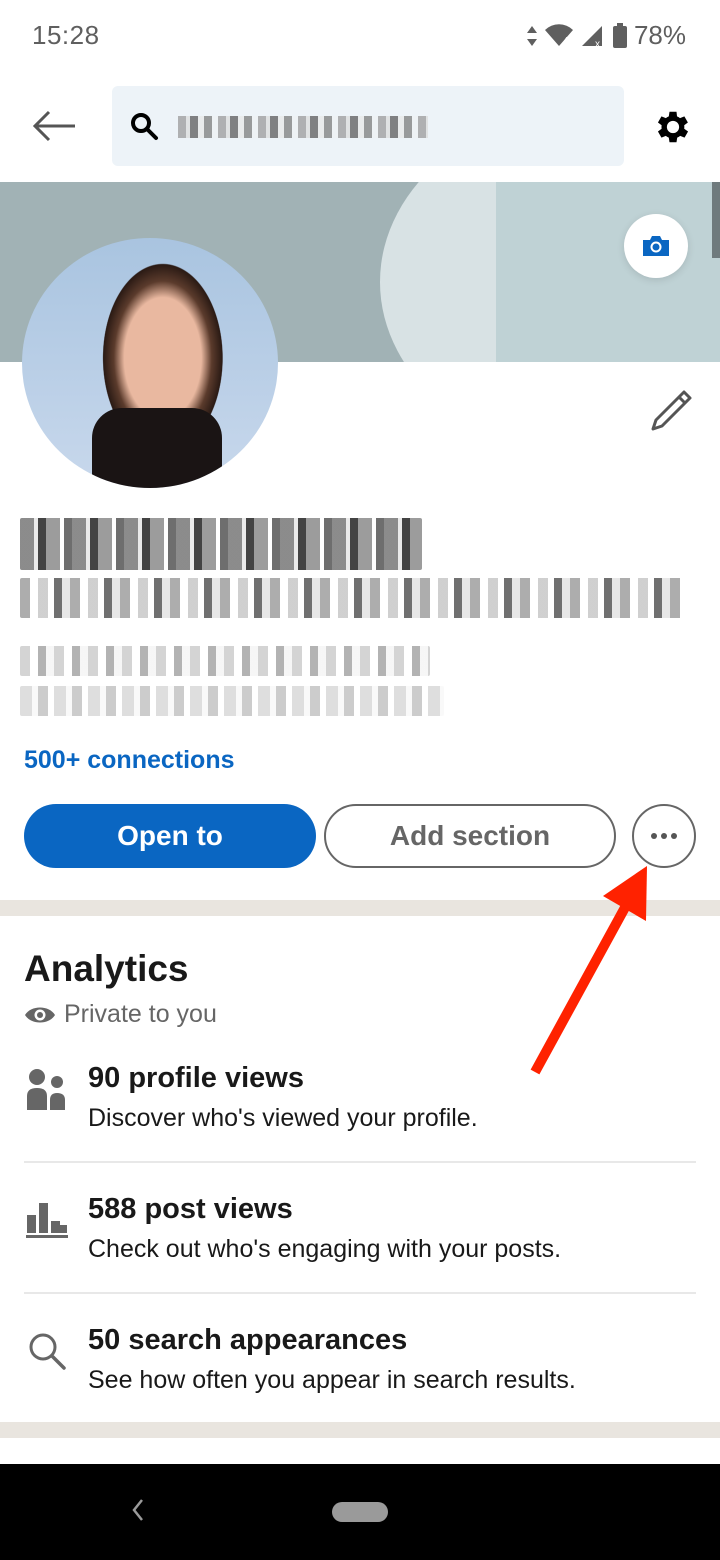 The height and width of the screenshot is (1560, 720). I want to click on settings-button, so click(673, 129).